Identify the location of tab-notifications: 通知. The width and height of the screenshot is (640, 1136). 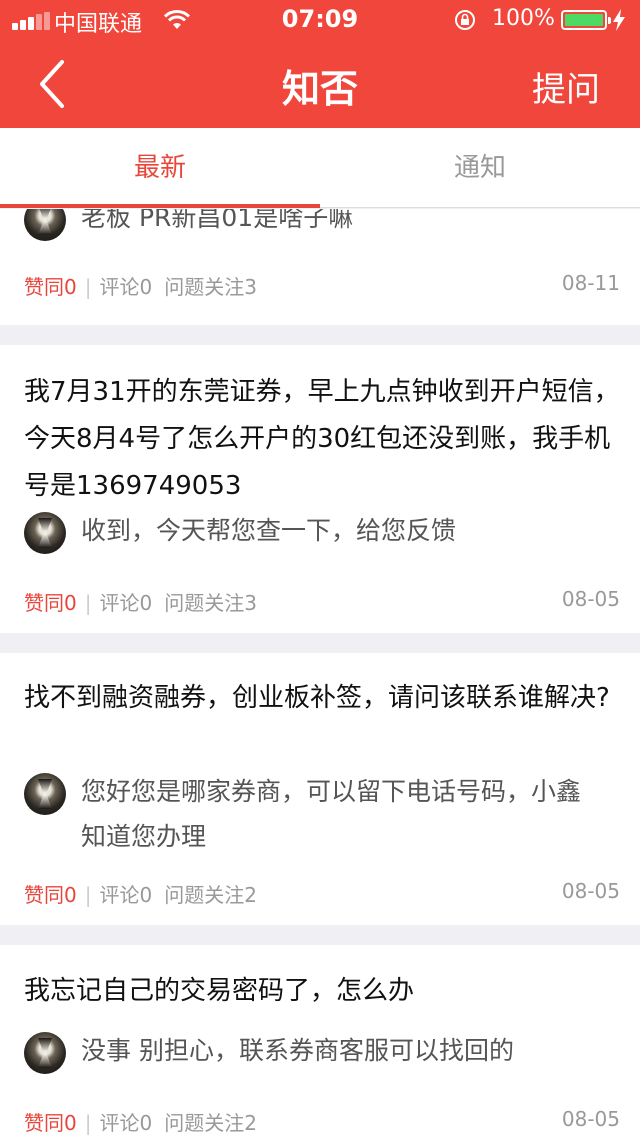
(480, 168).